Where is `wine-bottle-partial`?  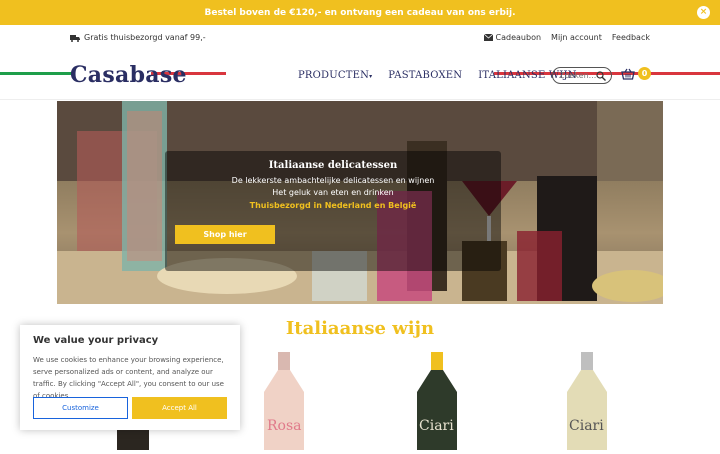
wine-bottle-partial is located at coordinates (133, 442).